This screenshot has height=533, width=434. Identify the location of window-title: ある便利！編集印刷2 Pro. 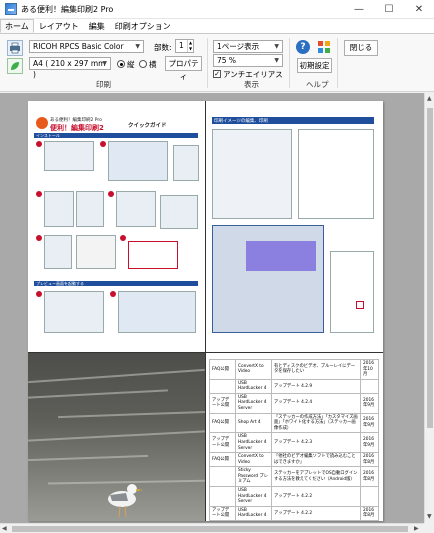
(67, 9).